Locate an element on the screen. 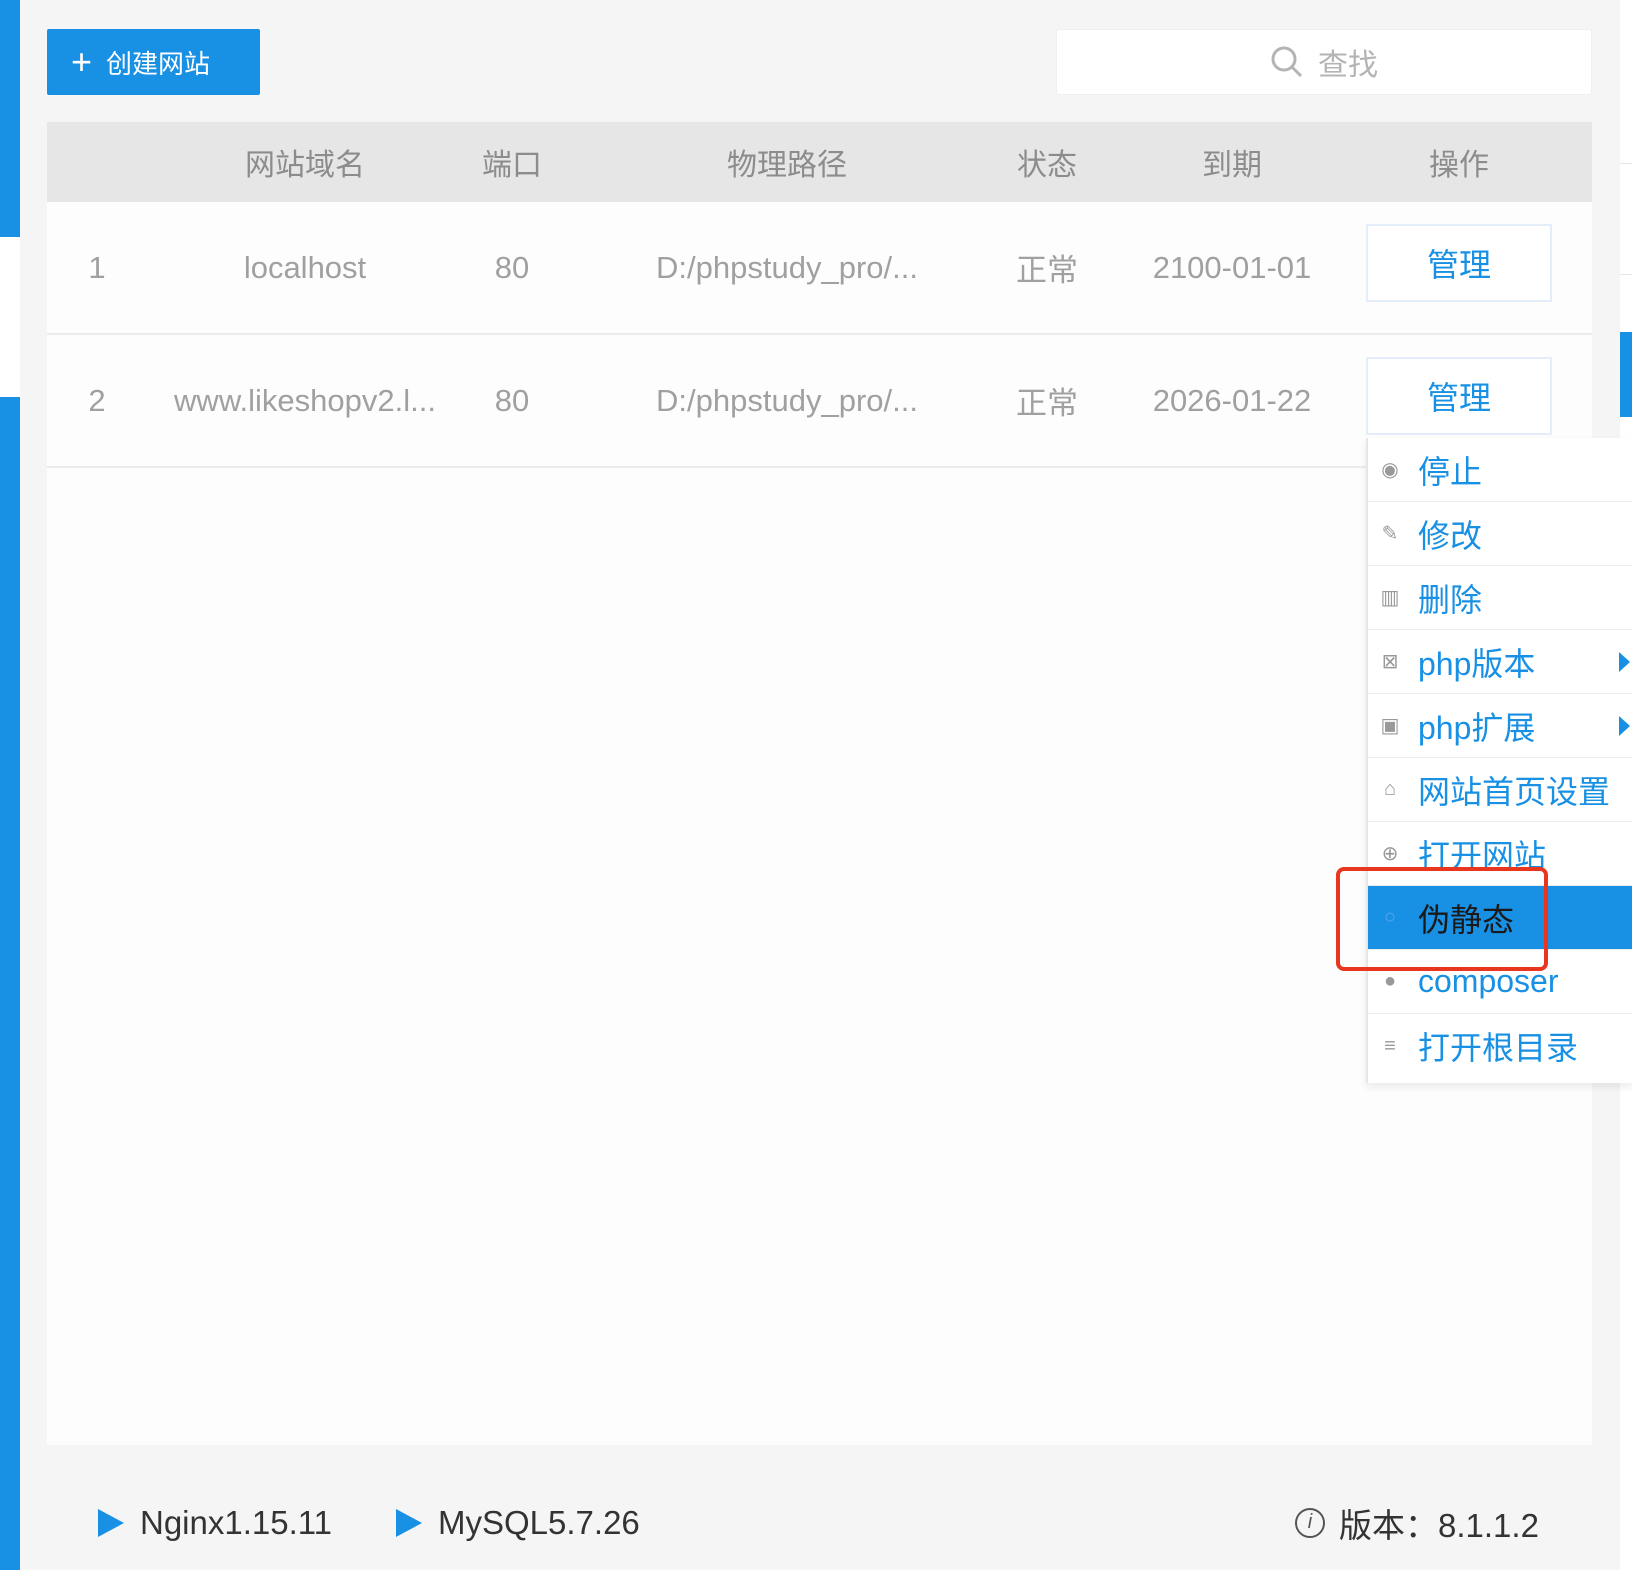 The image size is (1632, 1582). nginx-service: Nginx1.15.11 is located at coordinates (215, 1522).